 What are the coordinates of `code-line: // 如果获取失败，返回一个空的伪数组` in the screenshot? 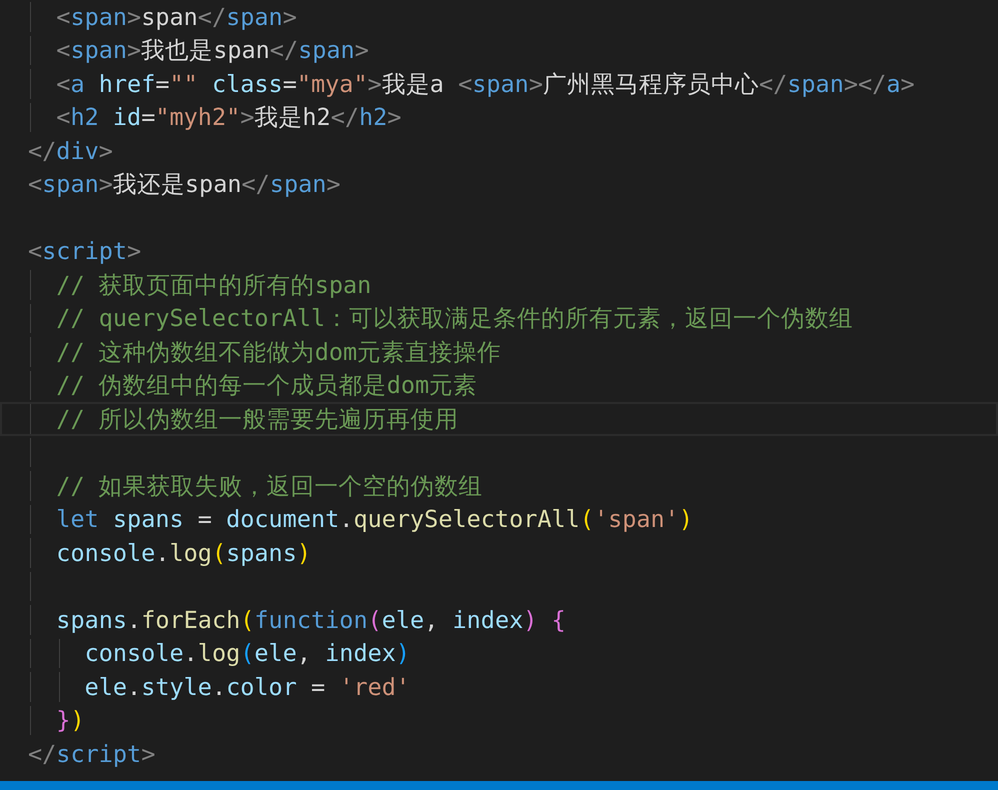 It's located at (269, 485).